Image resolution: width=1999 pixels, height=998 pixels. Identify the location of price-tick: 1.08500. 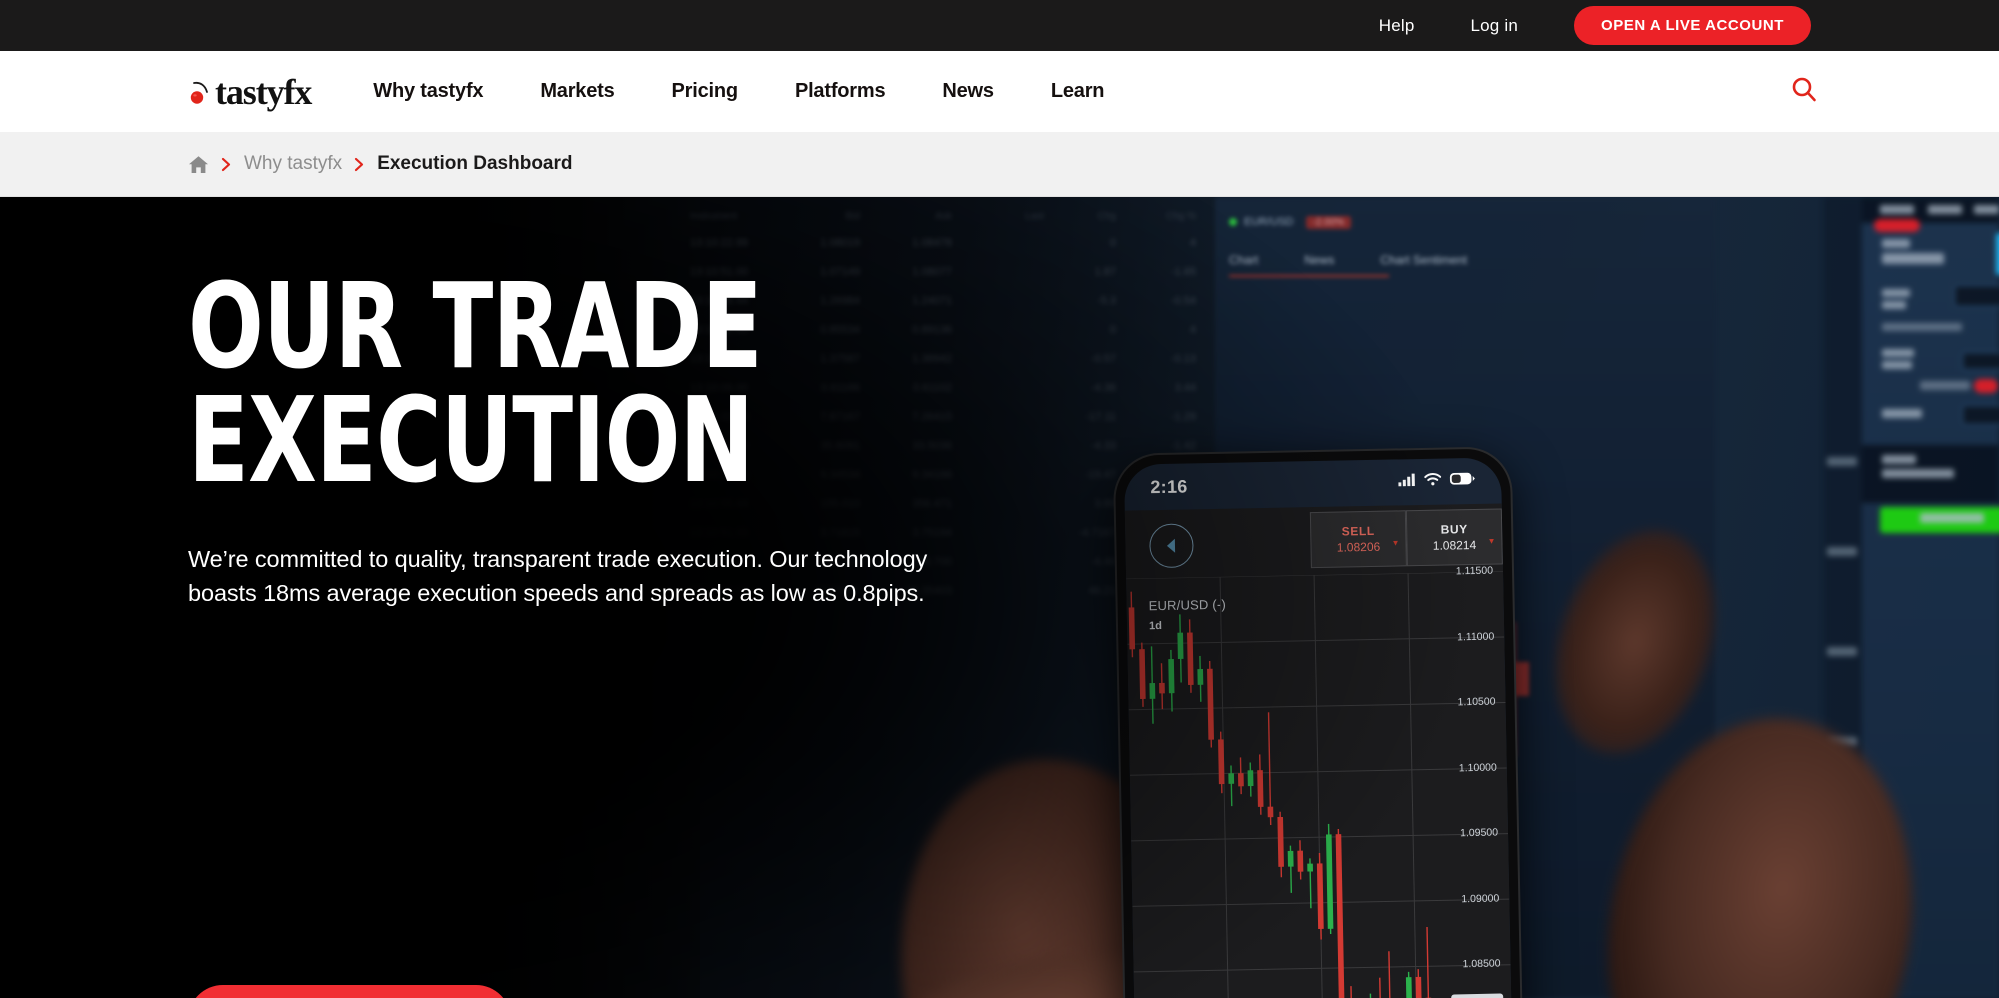
(1481, 964).